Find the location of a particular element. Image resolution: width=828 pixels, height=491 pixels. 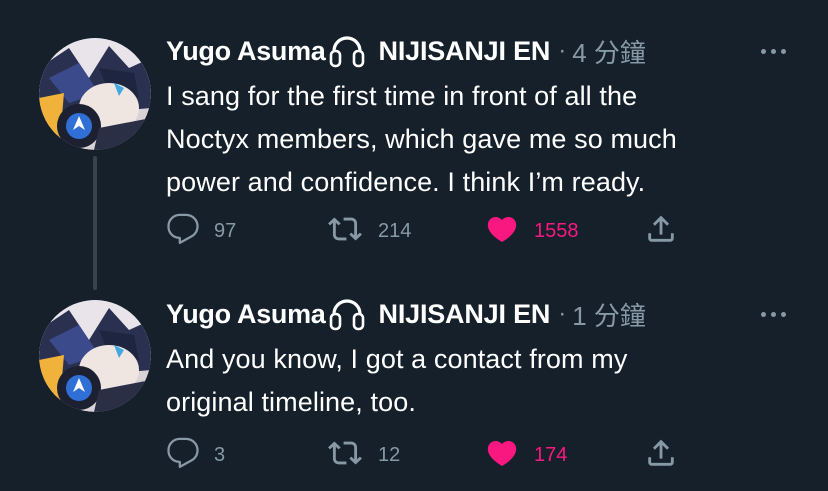

like-count: 1558 is located at coordinates (556, 230).